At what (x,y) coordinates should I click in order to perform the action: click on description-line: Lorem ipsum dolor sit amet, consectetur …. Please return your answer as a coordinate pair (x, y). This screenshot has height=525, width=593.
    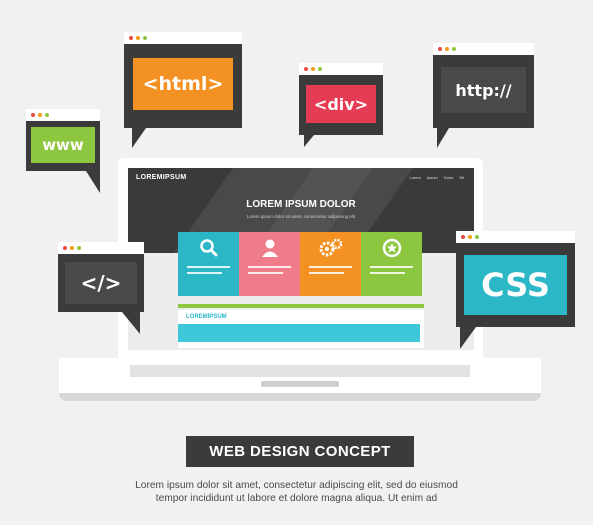
    Looking at the image, I should click on (296, 485).